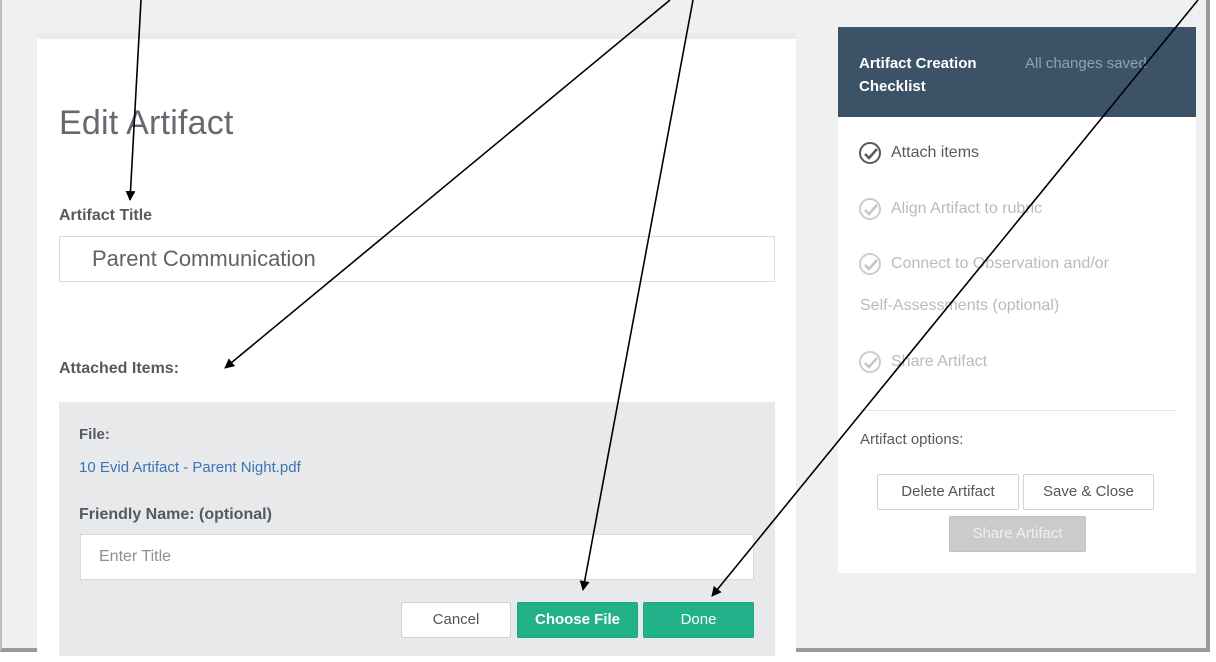 The image size is (1216, 662). Describe the element at coordinates (698, 620) in the screenshot. I see `done-button: Done` at that location.